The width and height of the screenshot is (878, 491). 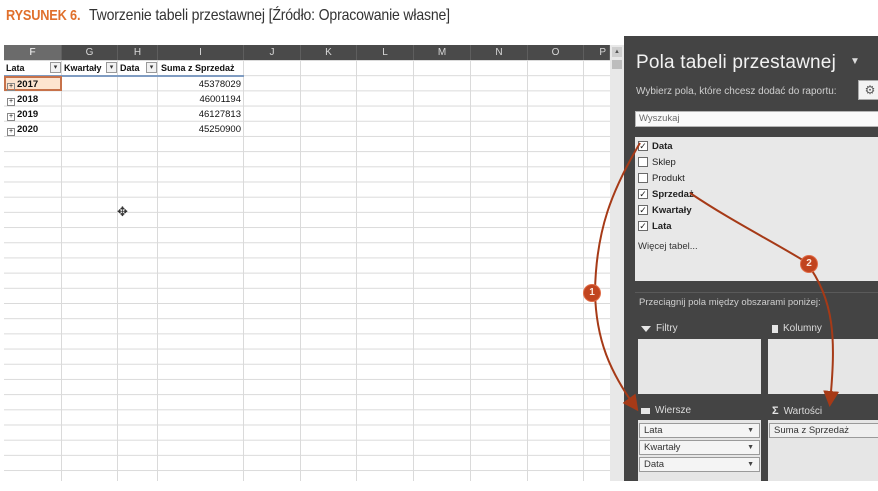 What do you see at coordinates (201, 99) in the screenshot?
I see `row-value-2018: 46001194` at bounding box center [201, 99].